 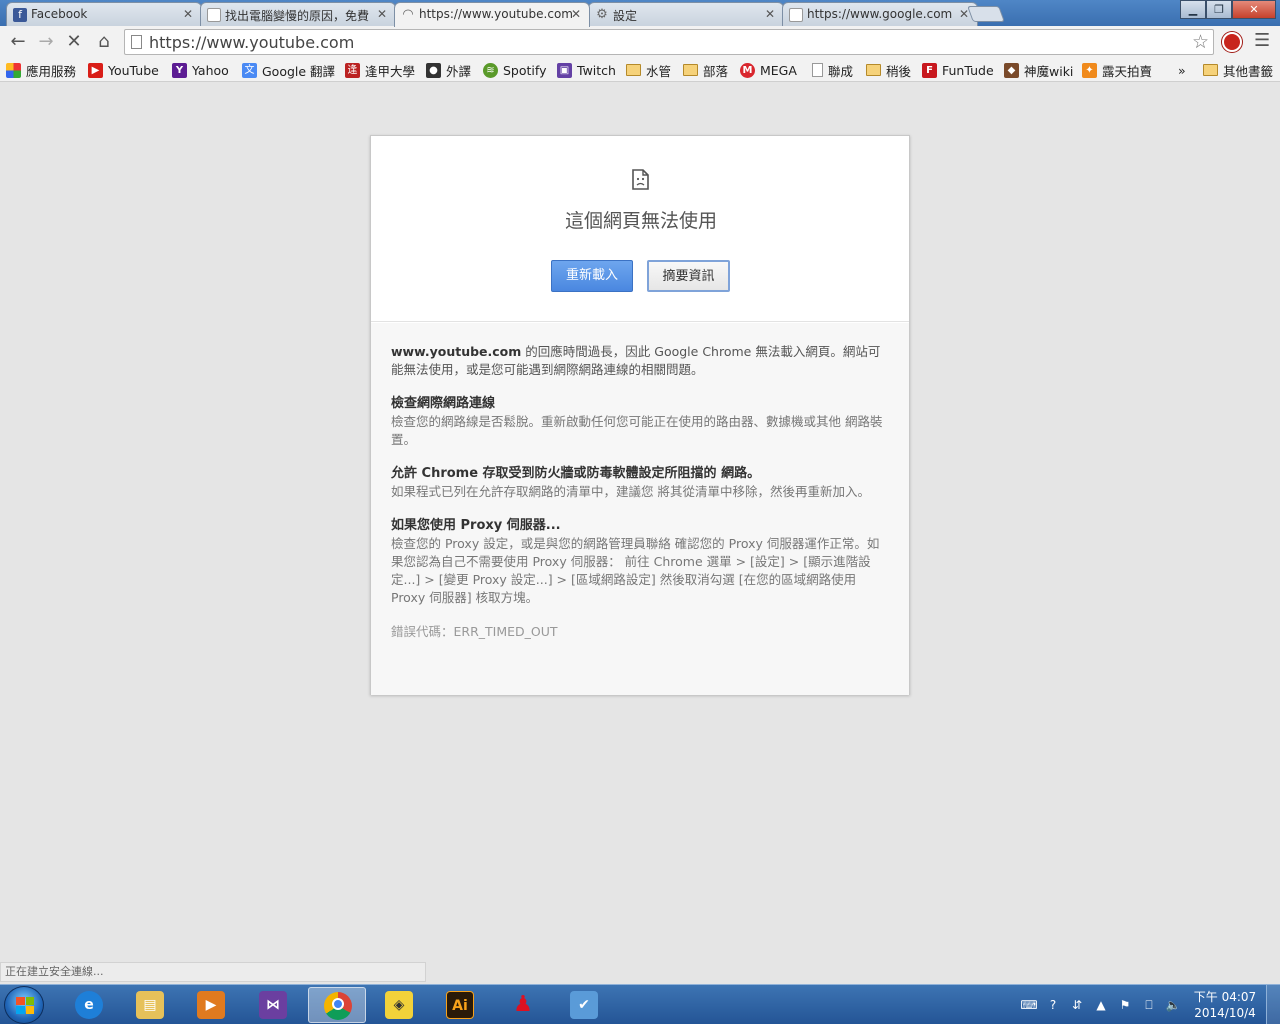 I want to click on minimize-icon: ▁, so click(x=1193, y=9).